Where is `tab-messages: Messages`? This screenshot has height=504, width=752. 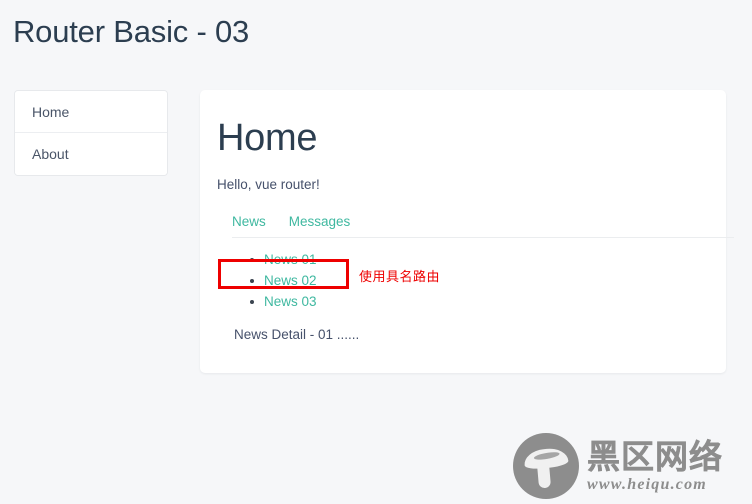
tab-messages: Messages is located at coordinates (320, 221).